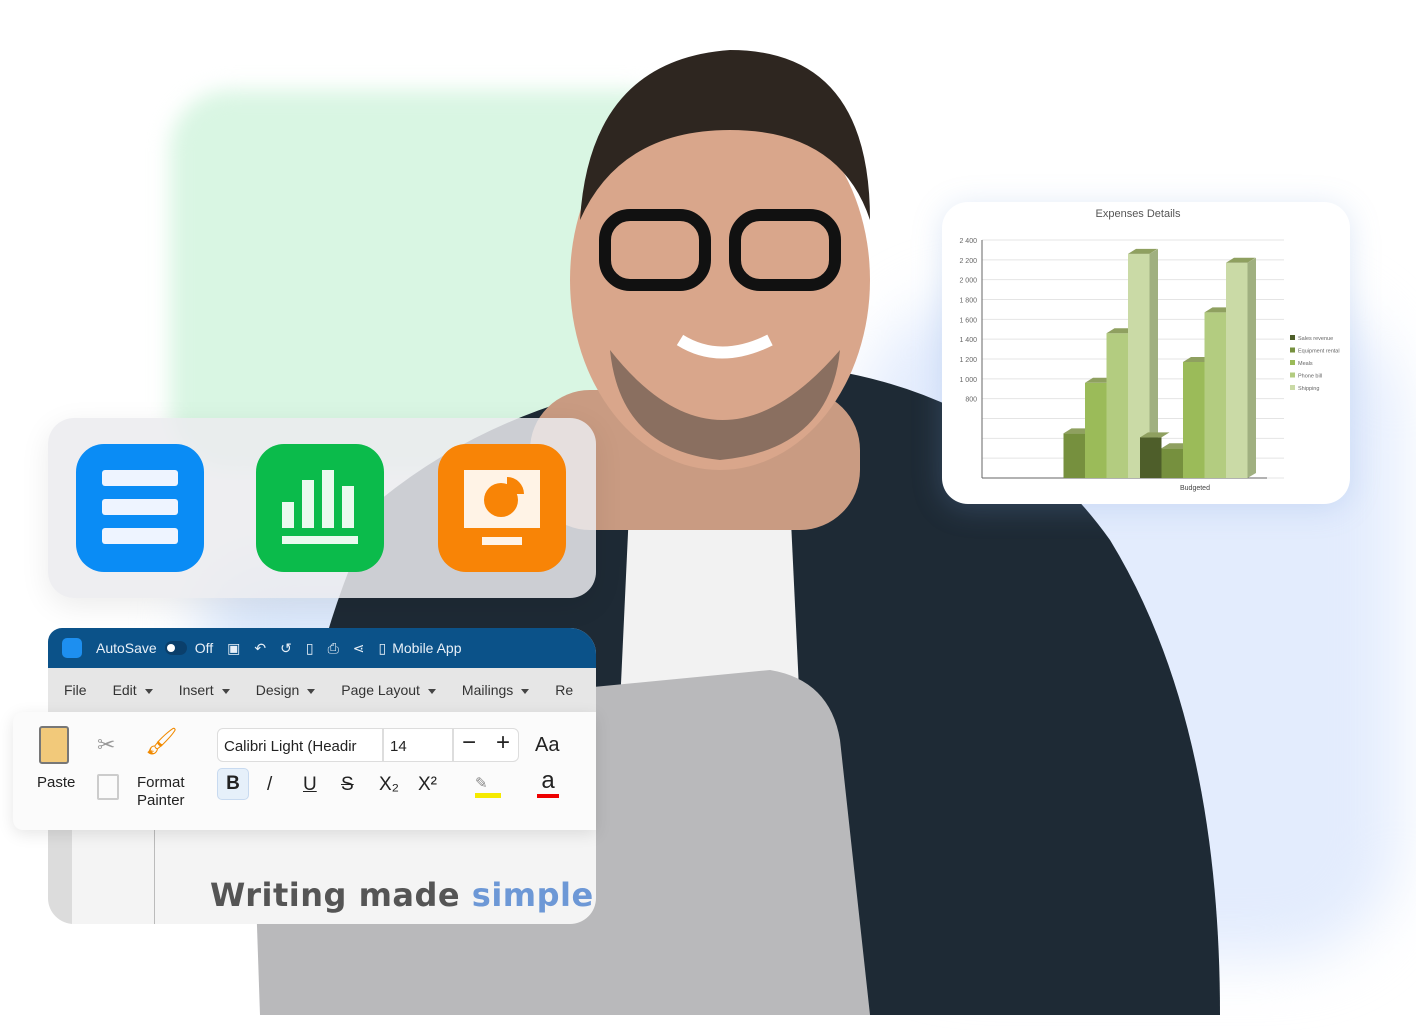 The width and height of the screenshot is (1416, 1030). What do you see at coordinates (161, 800) in the screenshot?
I see `format-painter-label-2: Painter` at bounding box center [161, 800].